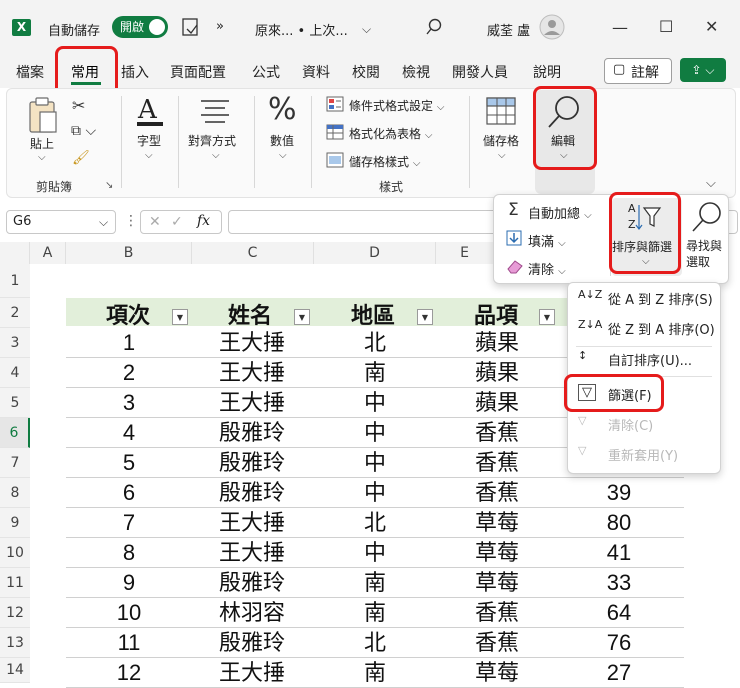 This screenshot has height=688, width=740. Describe the element at coordinates (375, 643) in the screenshot. I see `cell-region: 北` at that location.